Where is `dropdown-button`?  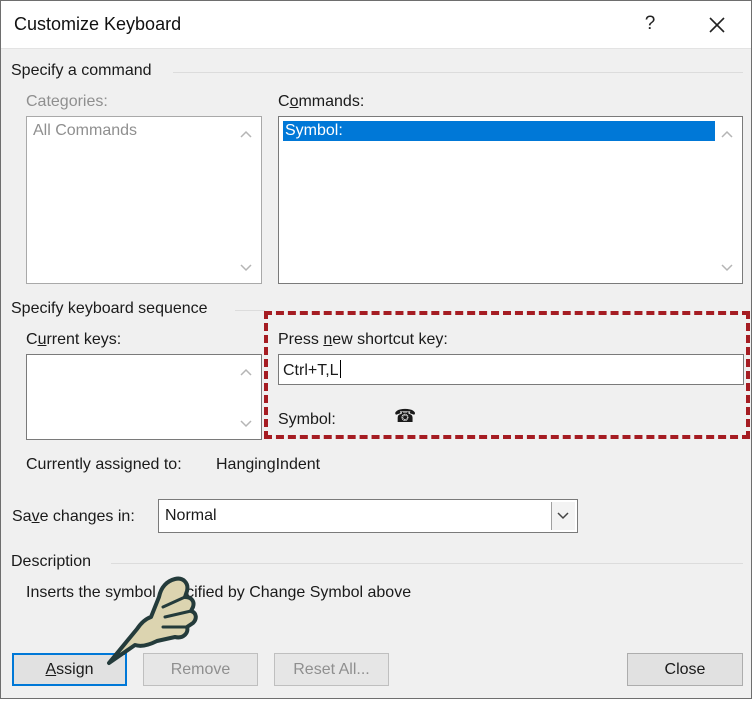 dropdown-button is located at coordinates (563, 516).